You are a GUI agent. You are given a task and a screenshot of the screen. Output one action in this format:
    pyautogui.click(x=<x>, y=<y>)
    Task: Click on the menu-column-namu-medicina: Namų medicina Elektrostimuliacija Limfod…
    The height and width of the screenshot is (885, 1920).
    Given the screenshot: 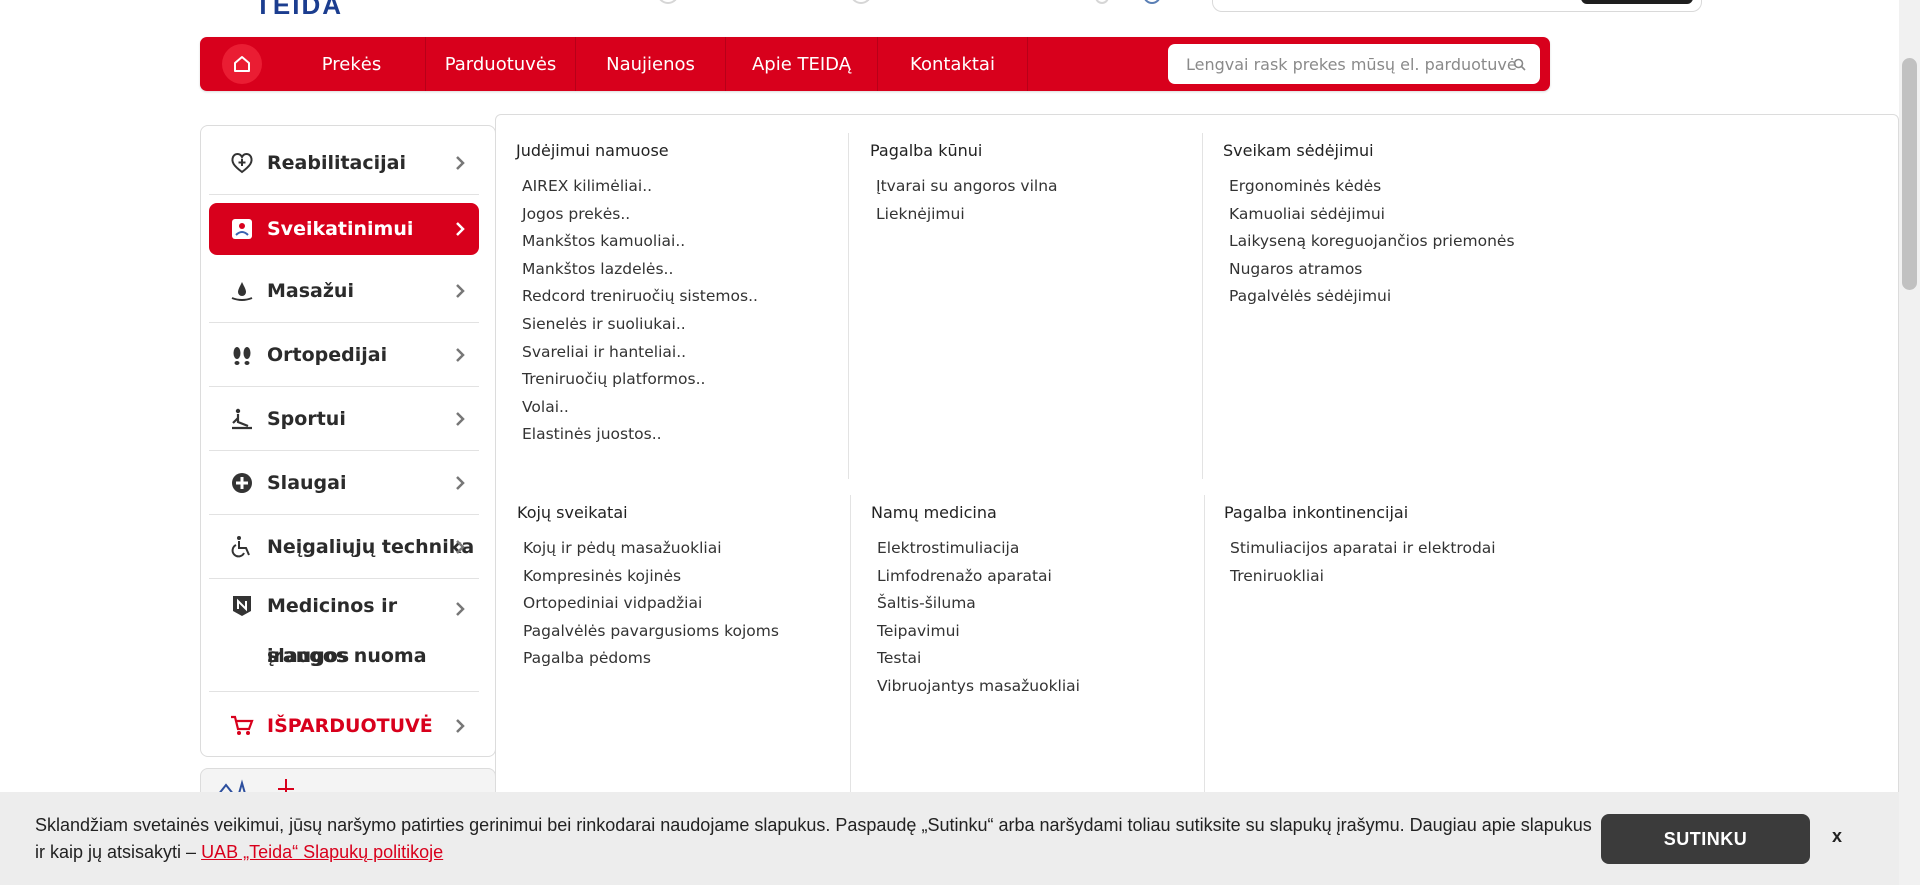 What is the action you would take?
    pyautogui.click(x=1046, y=603)
    